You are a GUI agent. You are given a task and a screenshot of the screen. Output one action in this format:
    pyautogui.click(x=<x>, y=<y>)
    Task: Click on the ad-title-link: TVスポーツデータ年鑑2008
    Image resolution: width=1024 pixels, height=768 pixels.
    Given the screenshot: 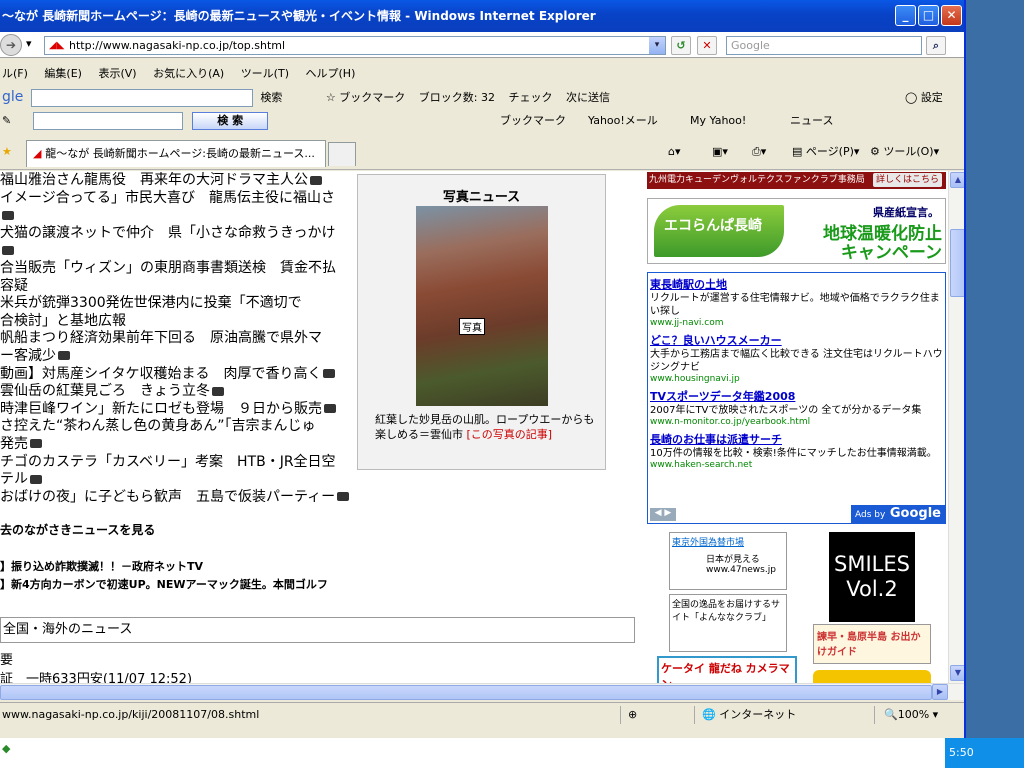 What is the action you would take?
    pyautogui.click(x=796, y=396)
    